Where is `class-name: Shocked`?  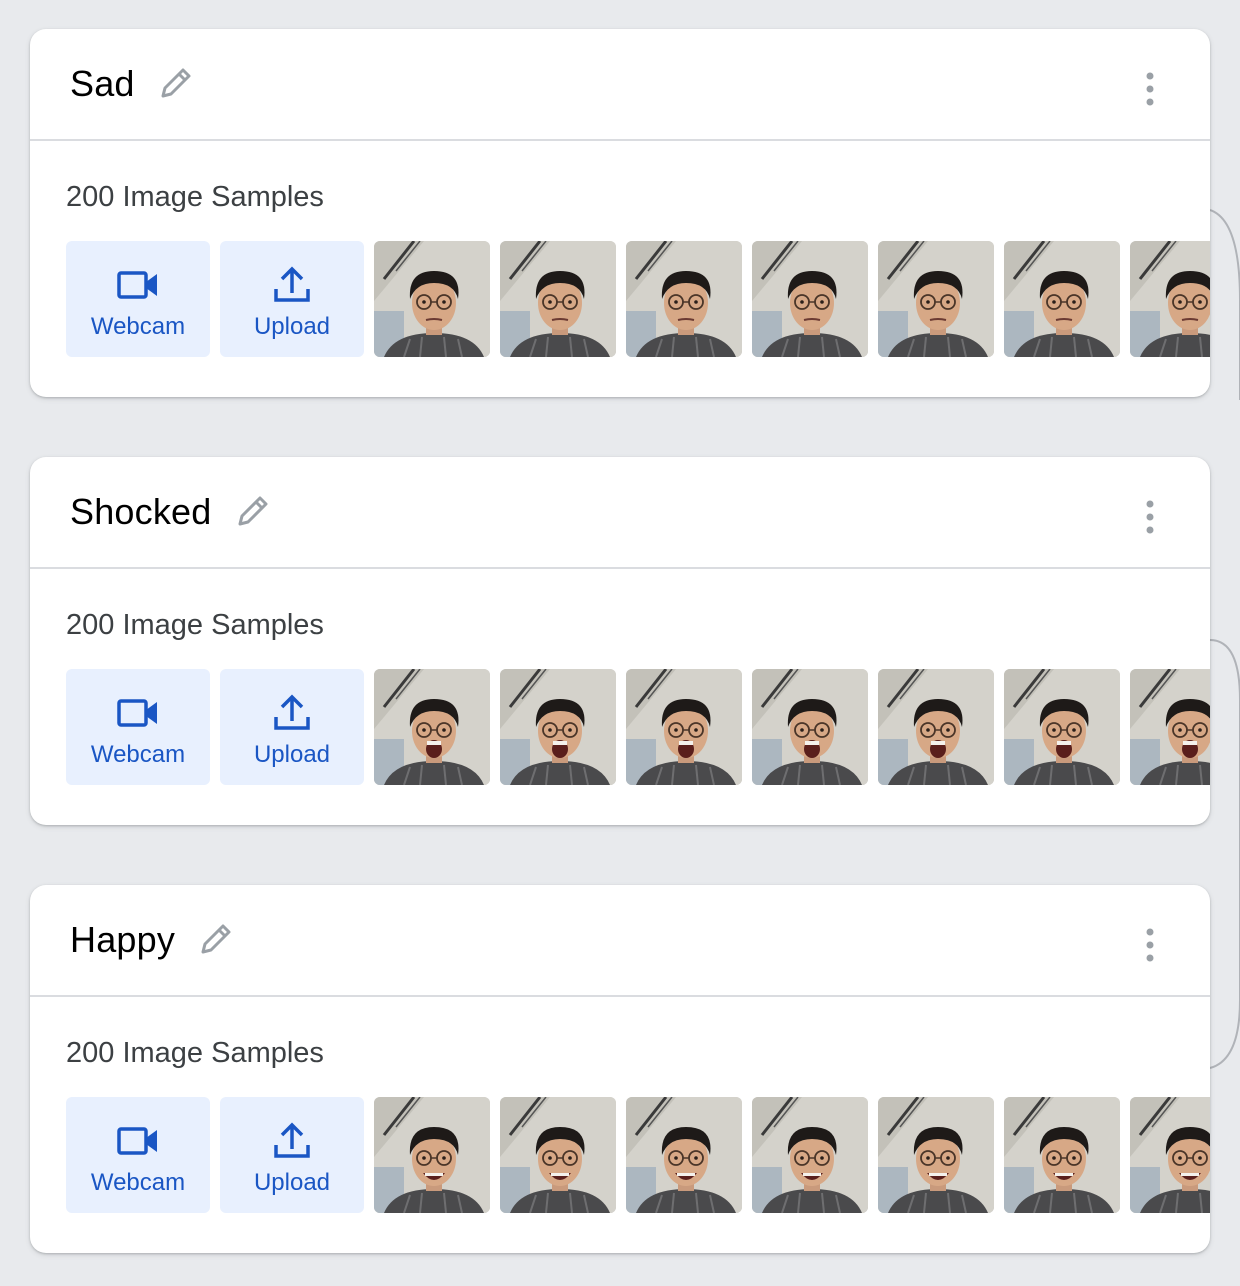 class-name: Shocked is located at coordinates (141, 511).